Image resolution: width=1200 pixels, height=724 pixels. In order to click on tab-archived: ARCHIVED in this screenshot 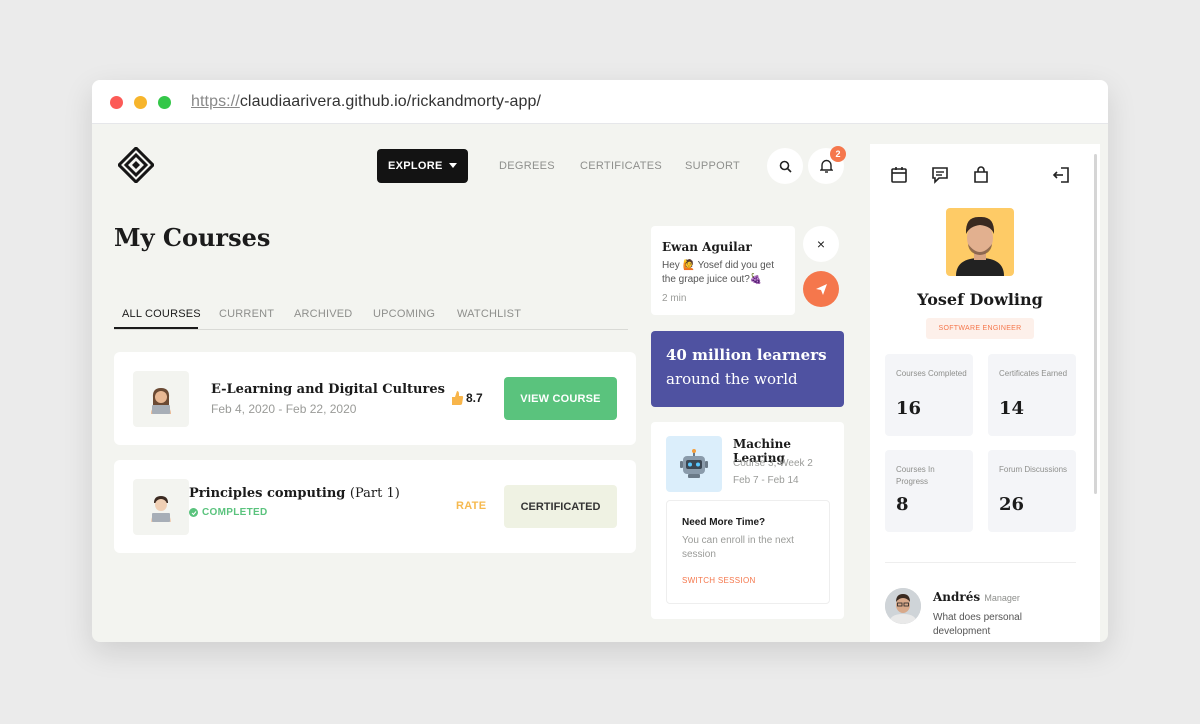, I will do `click(323, 314)`.